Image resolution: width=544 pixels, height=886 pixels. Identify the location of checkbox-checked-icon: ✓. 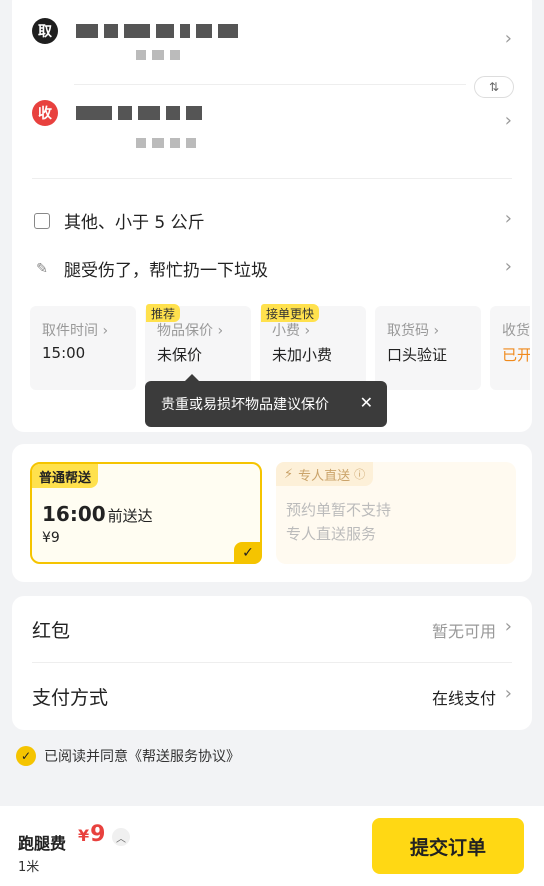
(26, 756).